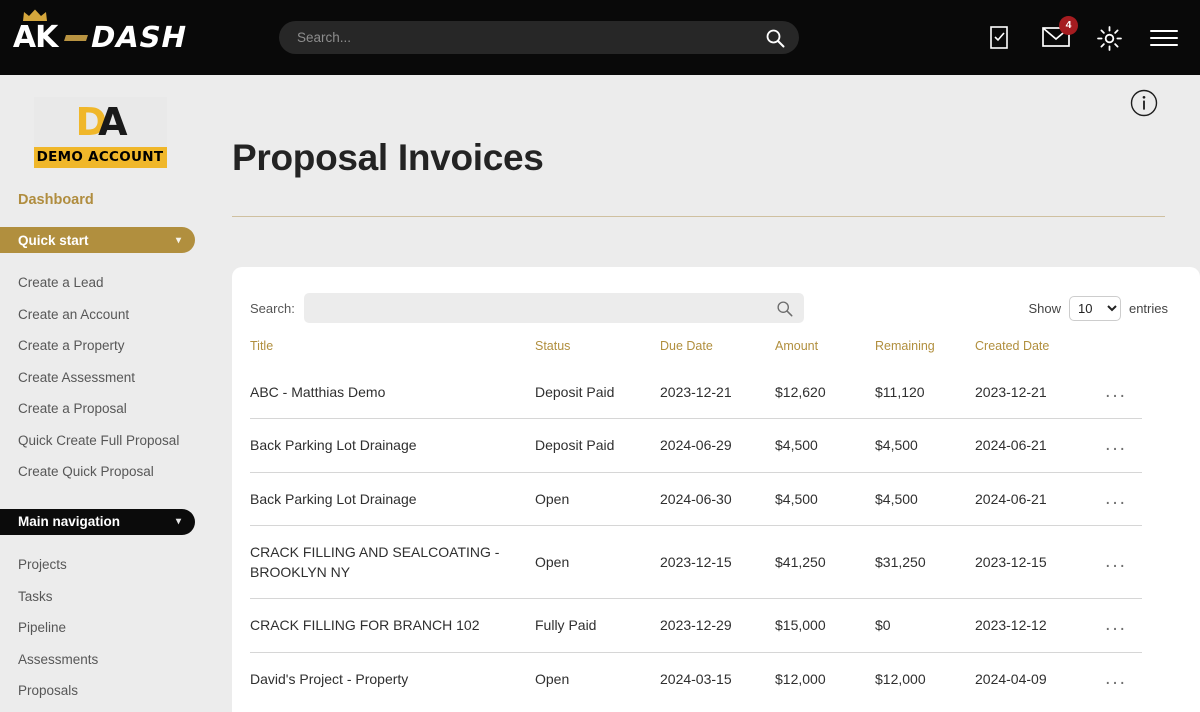 The width and height of the screenshot is (1200, 712). Describe the element at coordinates (100, 472) in the screenshot. I see `sidebar-item-create-quick-proposal: Create Quick Proposal` at that location.